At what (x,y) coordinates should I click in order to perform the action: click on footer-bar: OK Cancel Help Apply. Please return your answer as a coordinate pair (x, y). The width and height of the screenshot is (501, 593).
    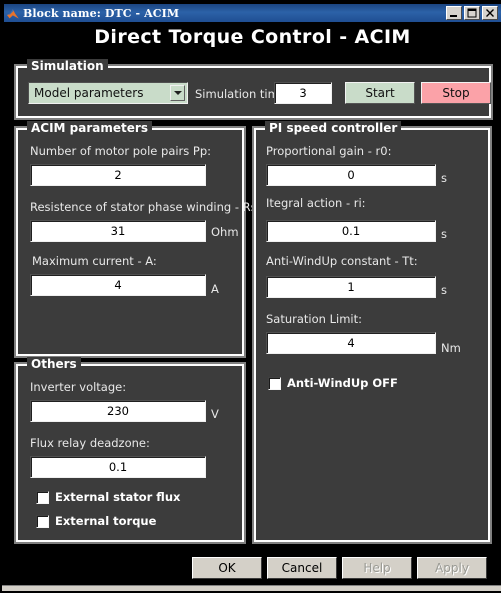
    Looking at the image, I should click on (252, 568).